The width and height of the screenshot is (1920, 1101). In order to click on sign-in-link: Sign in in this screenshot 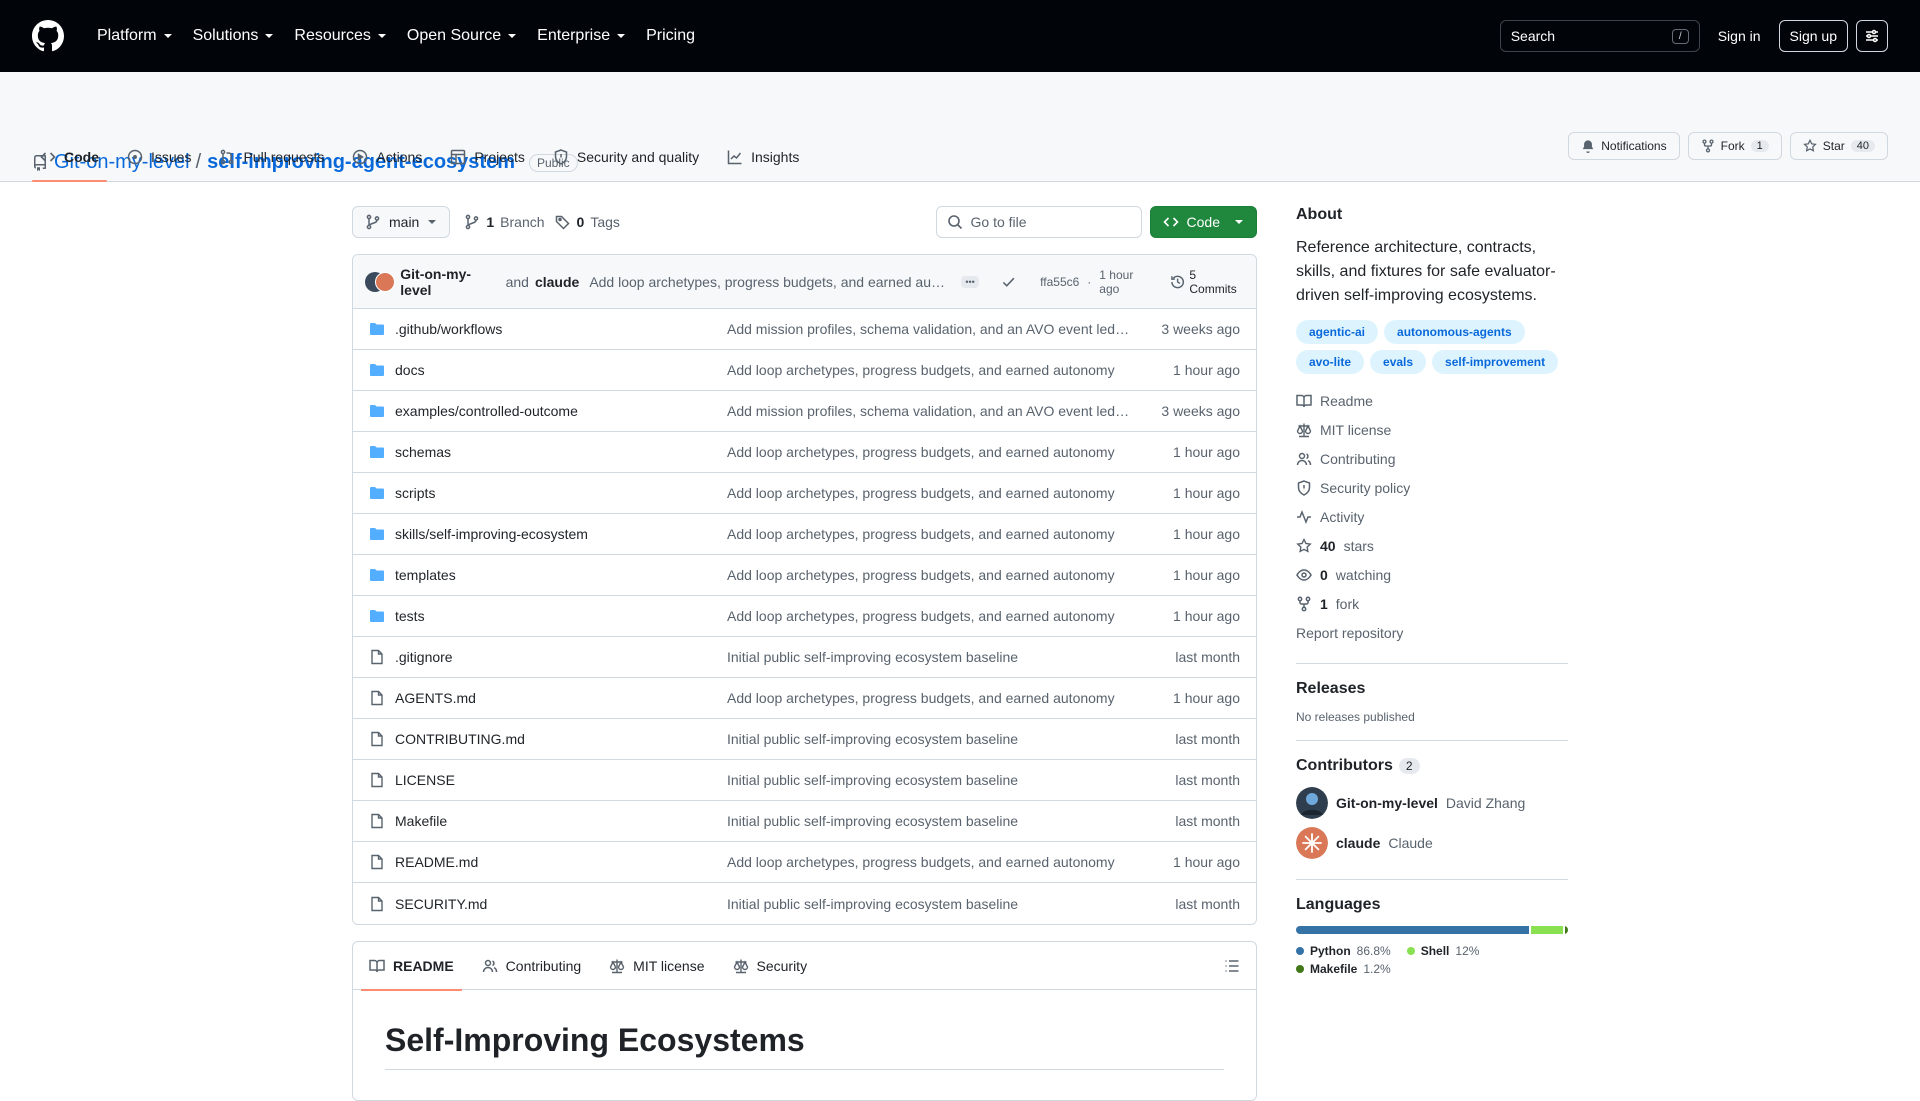, I will do `click(1739, 36)`.